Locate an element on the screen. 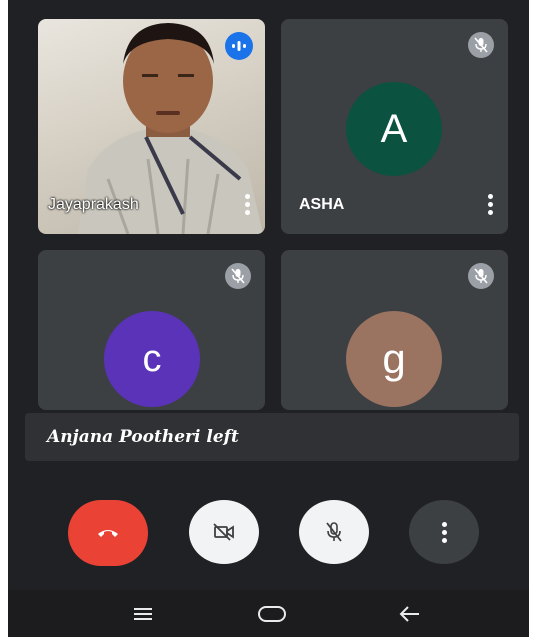  participant-tile-g: g is located at coordinates (394, 330).